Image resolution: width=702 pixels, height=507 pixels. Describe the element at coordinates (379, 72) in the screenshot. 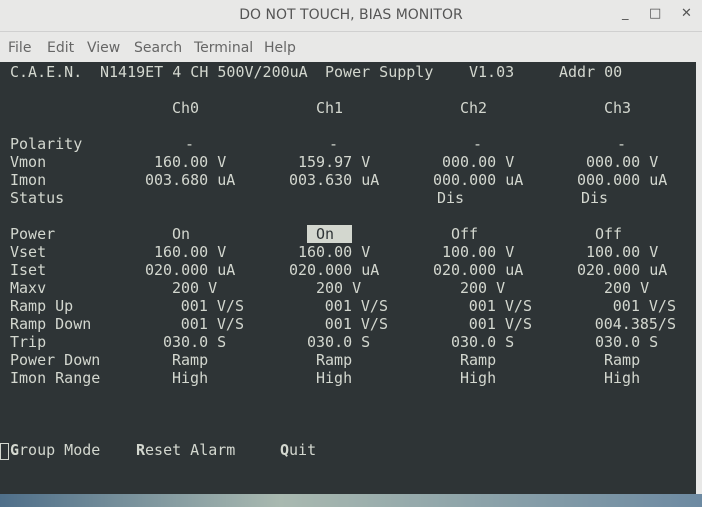

I see `header-product: Power Supply` at that location.